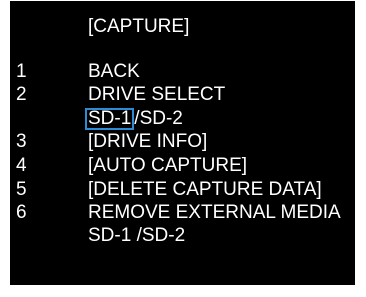  What do you see at coordinates (139, 26) in the screenshot?
I see `menu-title: [CAPTURE]` at bounding box center [139, 26].